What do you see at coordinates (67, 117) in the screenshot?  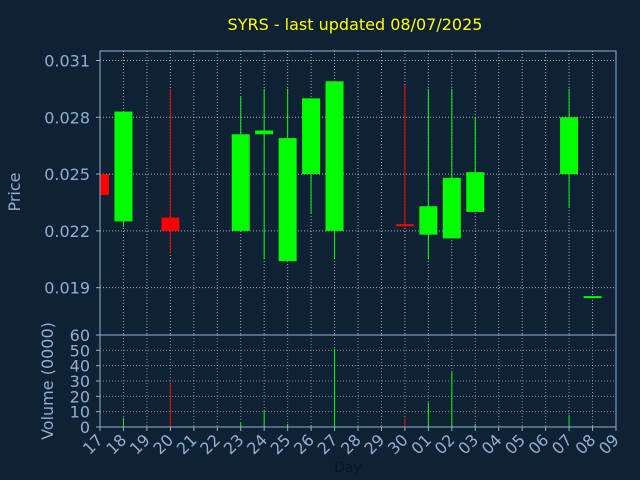 I see `price-tick-label: 0.028` at bounding box center [67, 117].